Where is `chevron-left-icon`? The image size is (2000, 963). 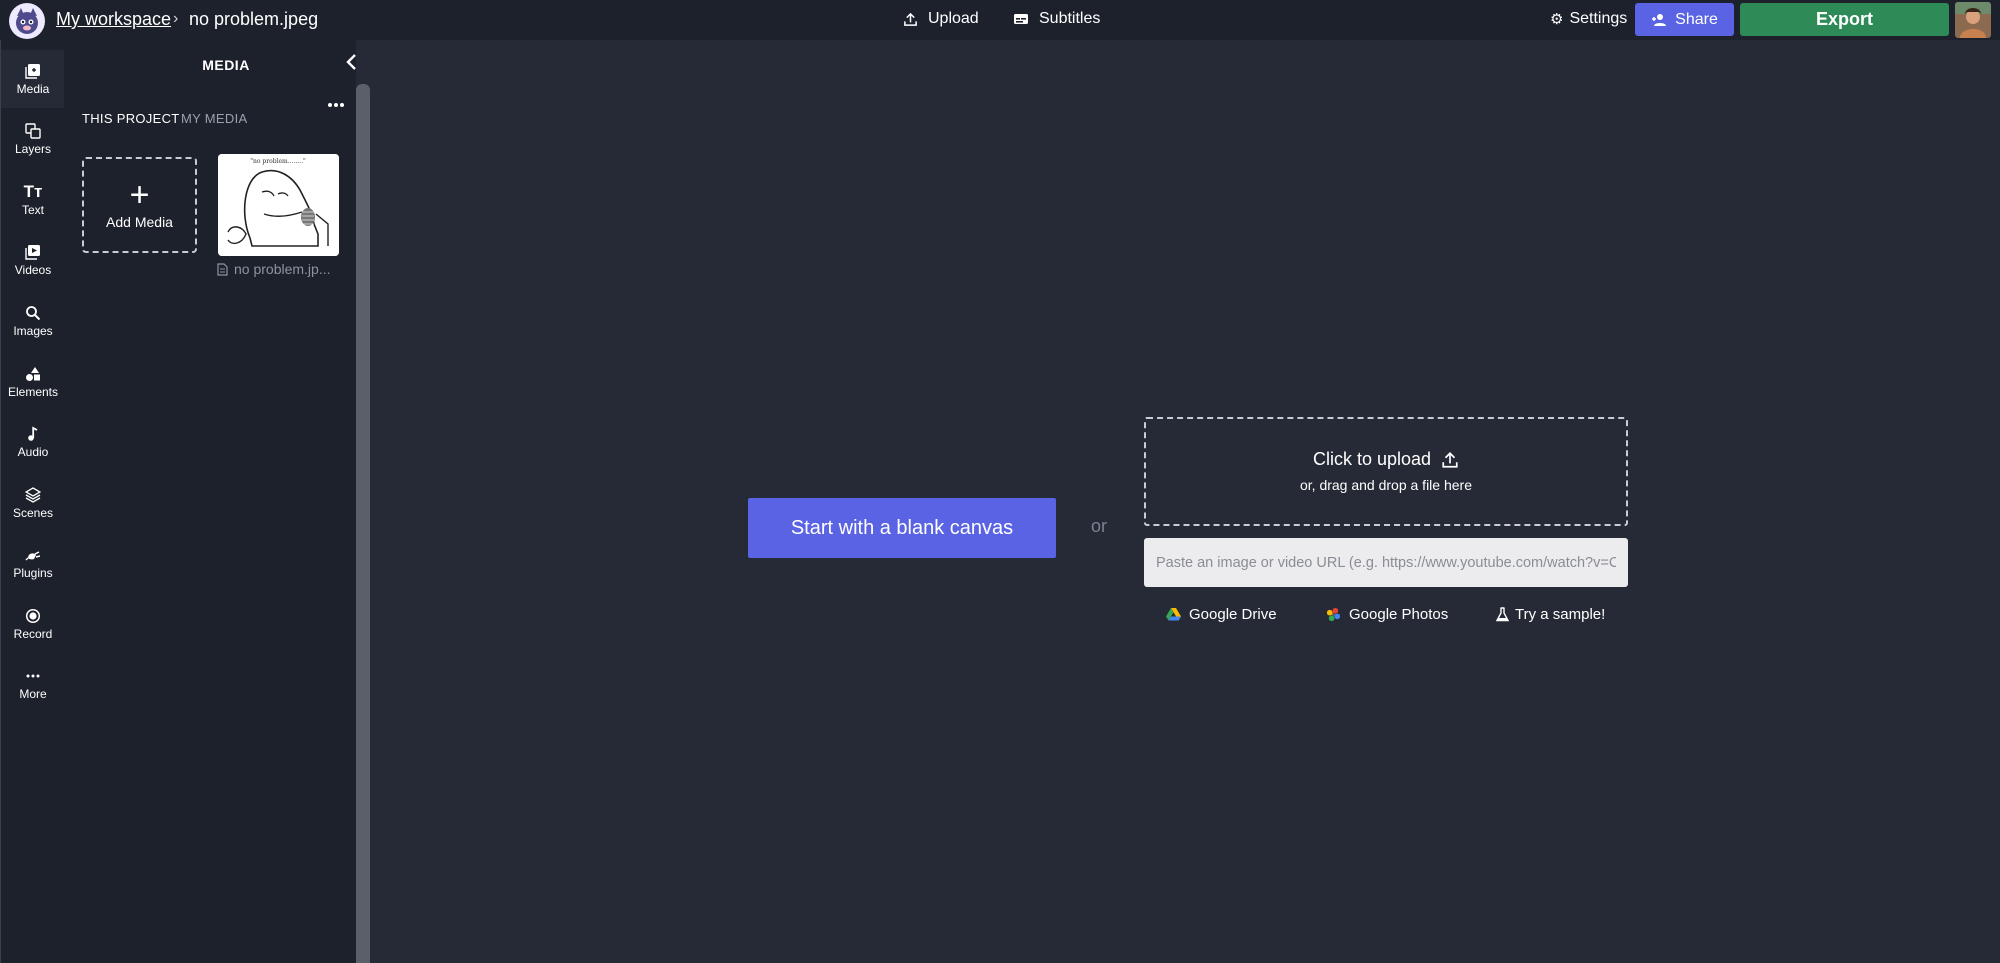
chevron-left-icon is located at coordinates (351, 62).